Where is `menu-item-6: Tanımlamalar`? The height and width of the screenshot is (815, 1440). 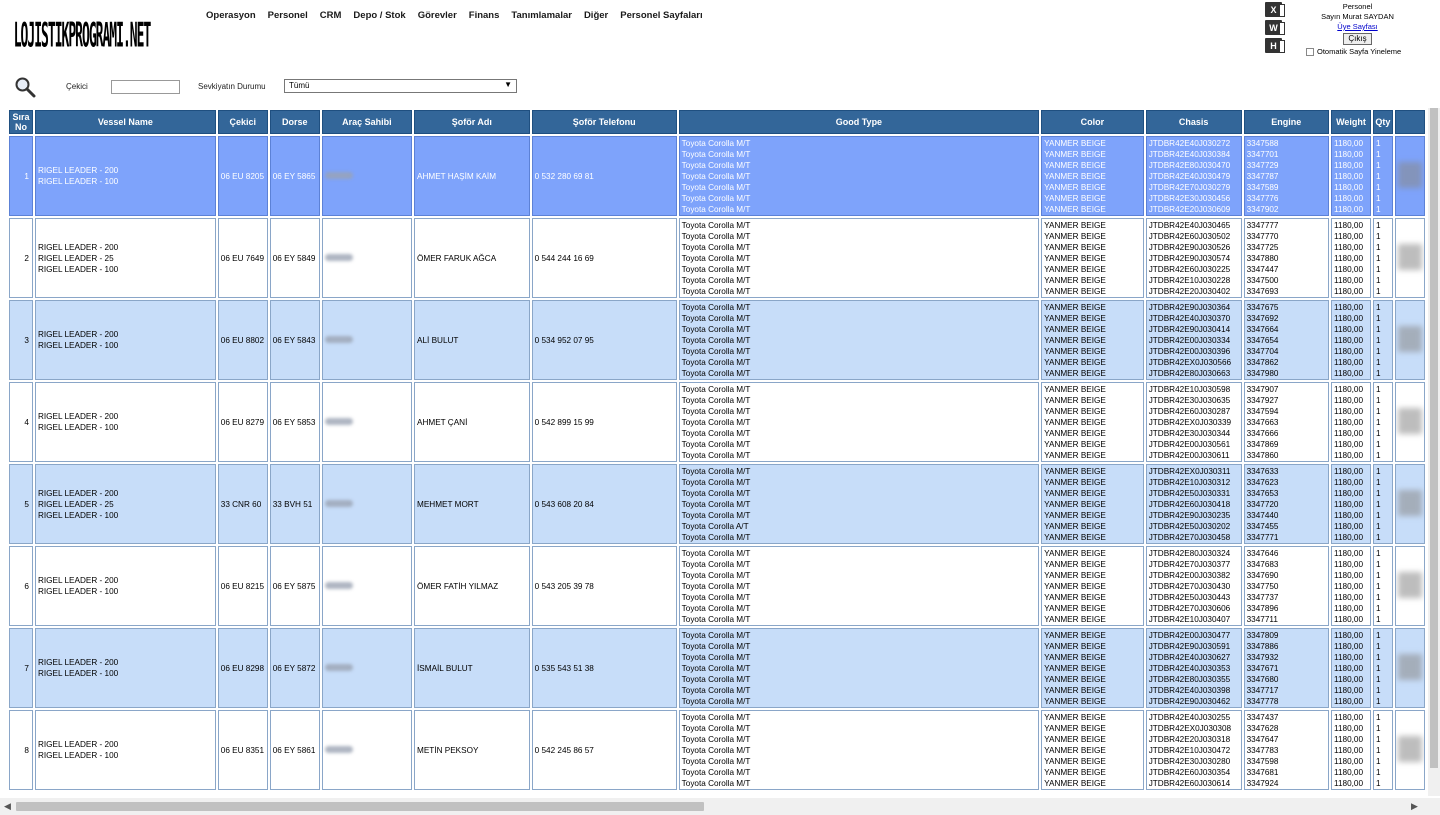 menu-item-6: Tanımlamalar is located at coordinates (541, 15).